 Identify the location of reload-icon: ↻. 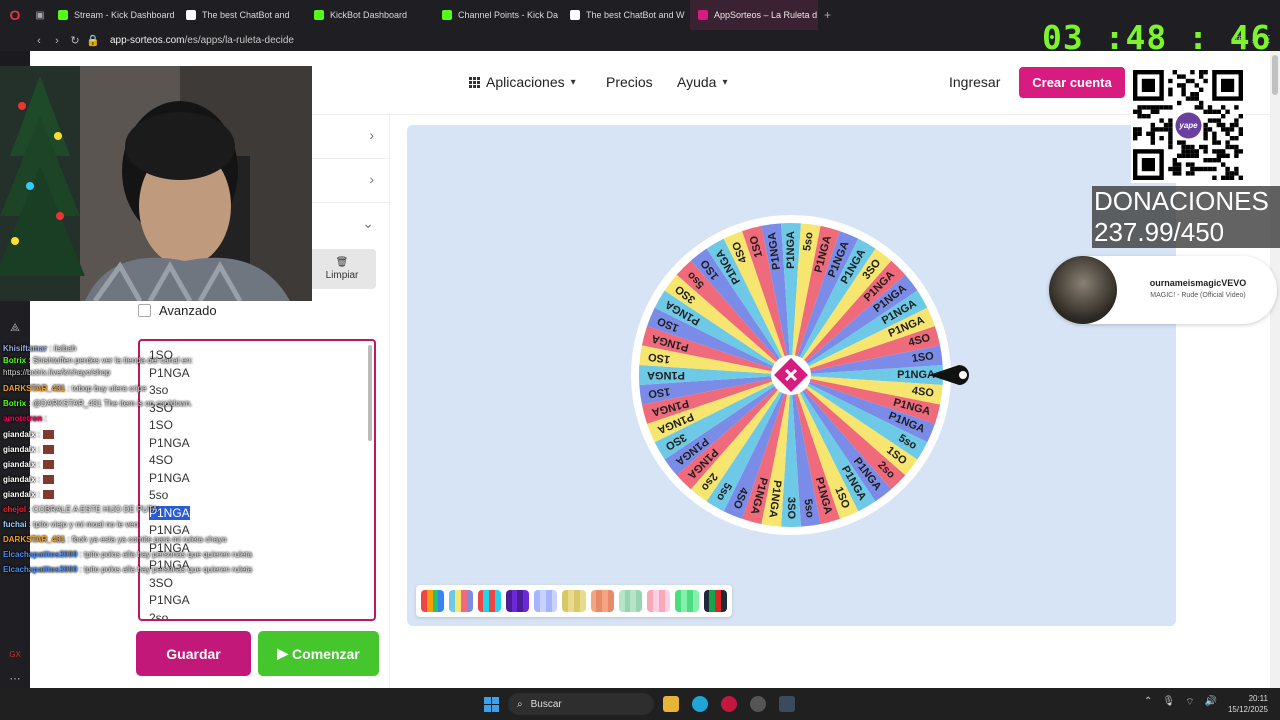
(75, 40).